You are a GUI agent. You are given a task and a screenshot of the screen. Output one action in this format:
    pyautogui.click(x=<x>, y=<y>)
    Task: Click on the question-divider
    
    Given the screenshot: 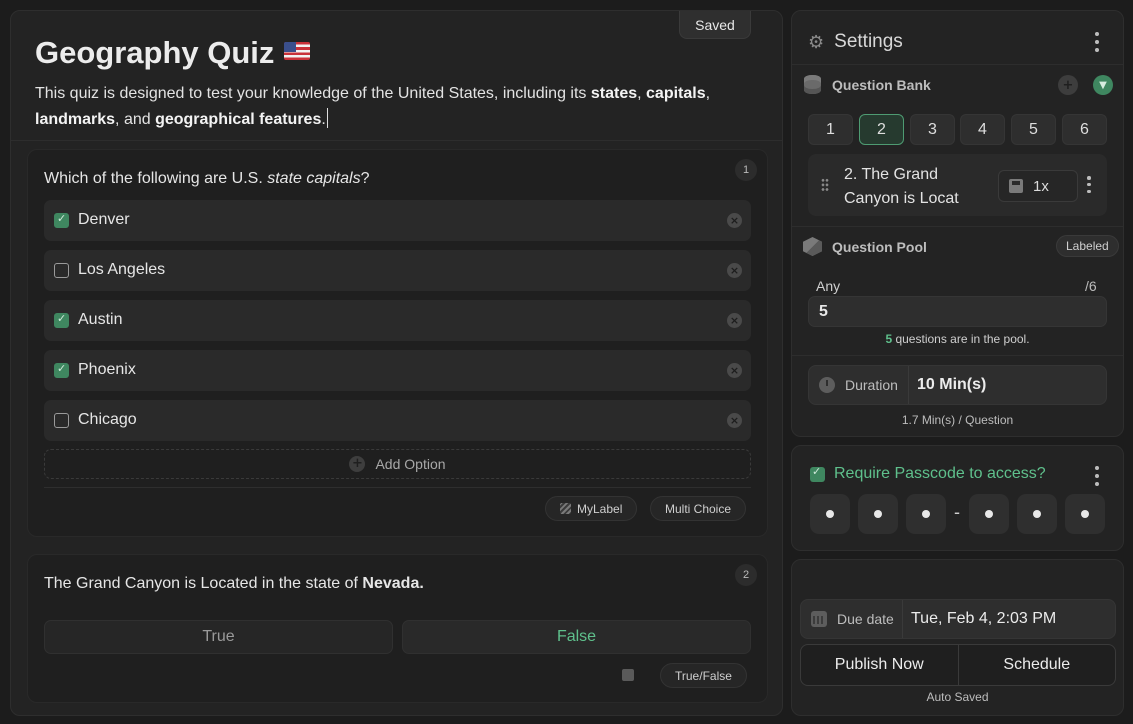 What is the action you would take?
    pyautogui.click(x=397, y=487)
    